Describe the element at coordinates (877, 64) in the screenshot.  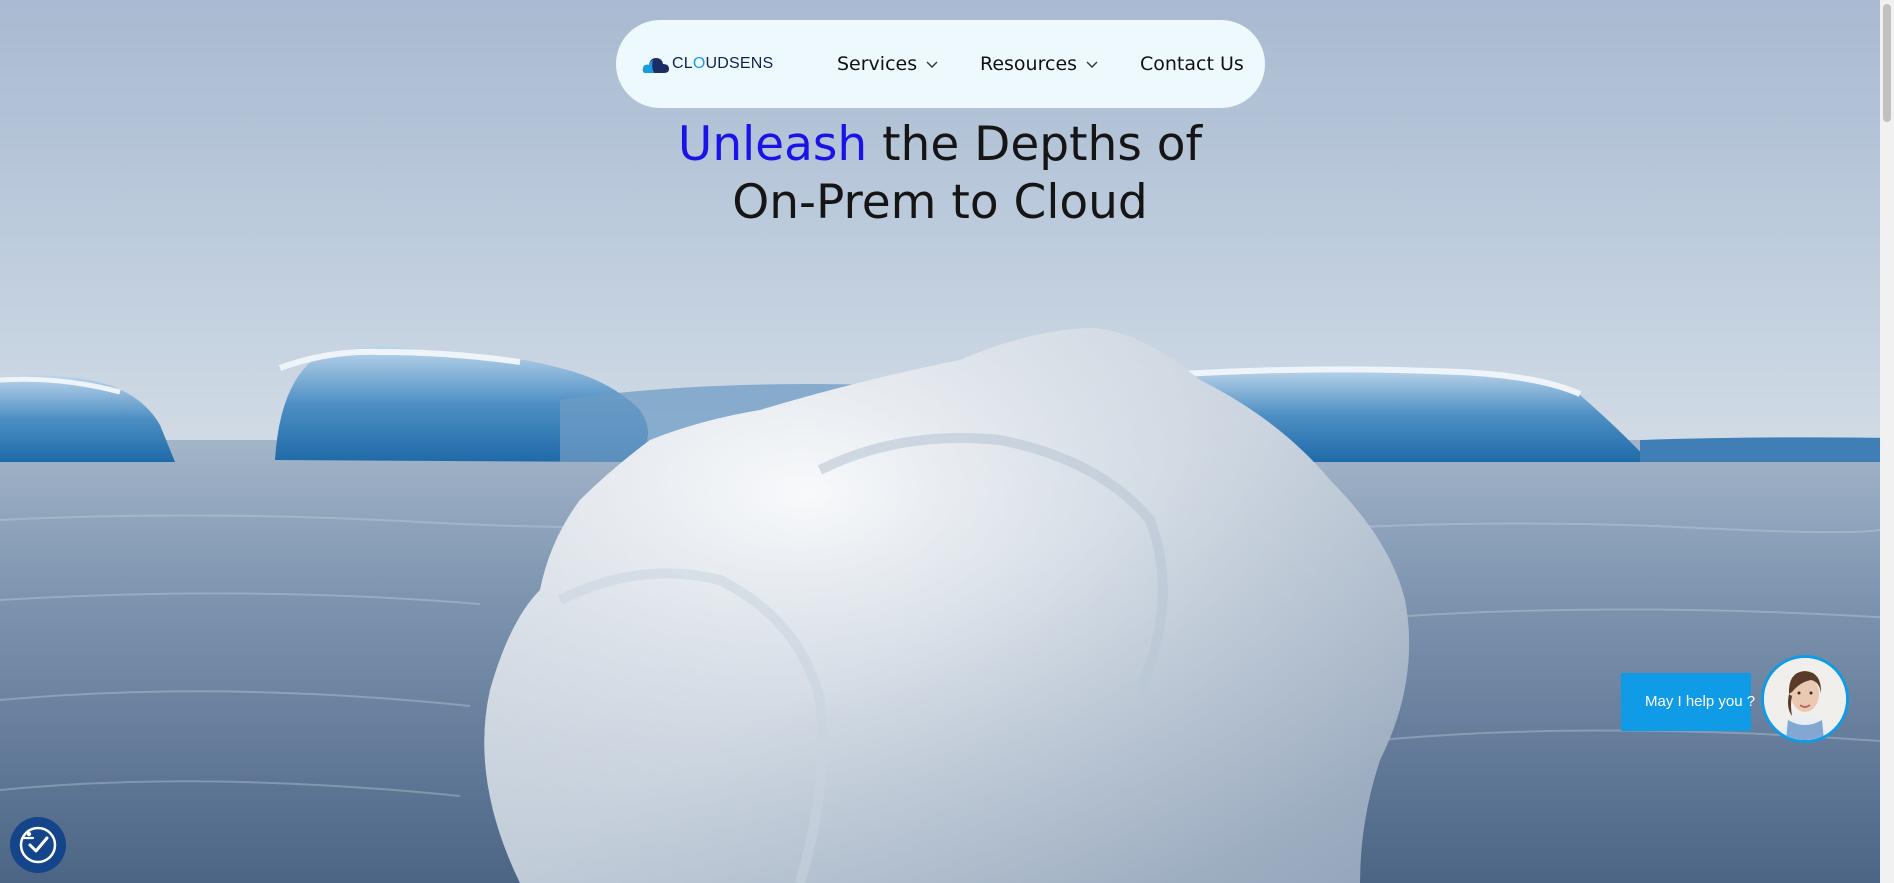
I see `nav-services-label: Services` at that location.